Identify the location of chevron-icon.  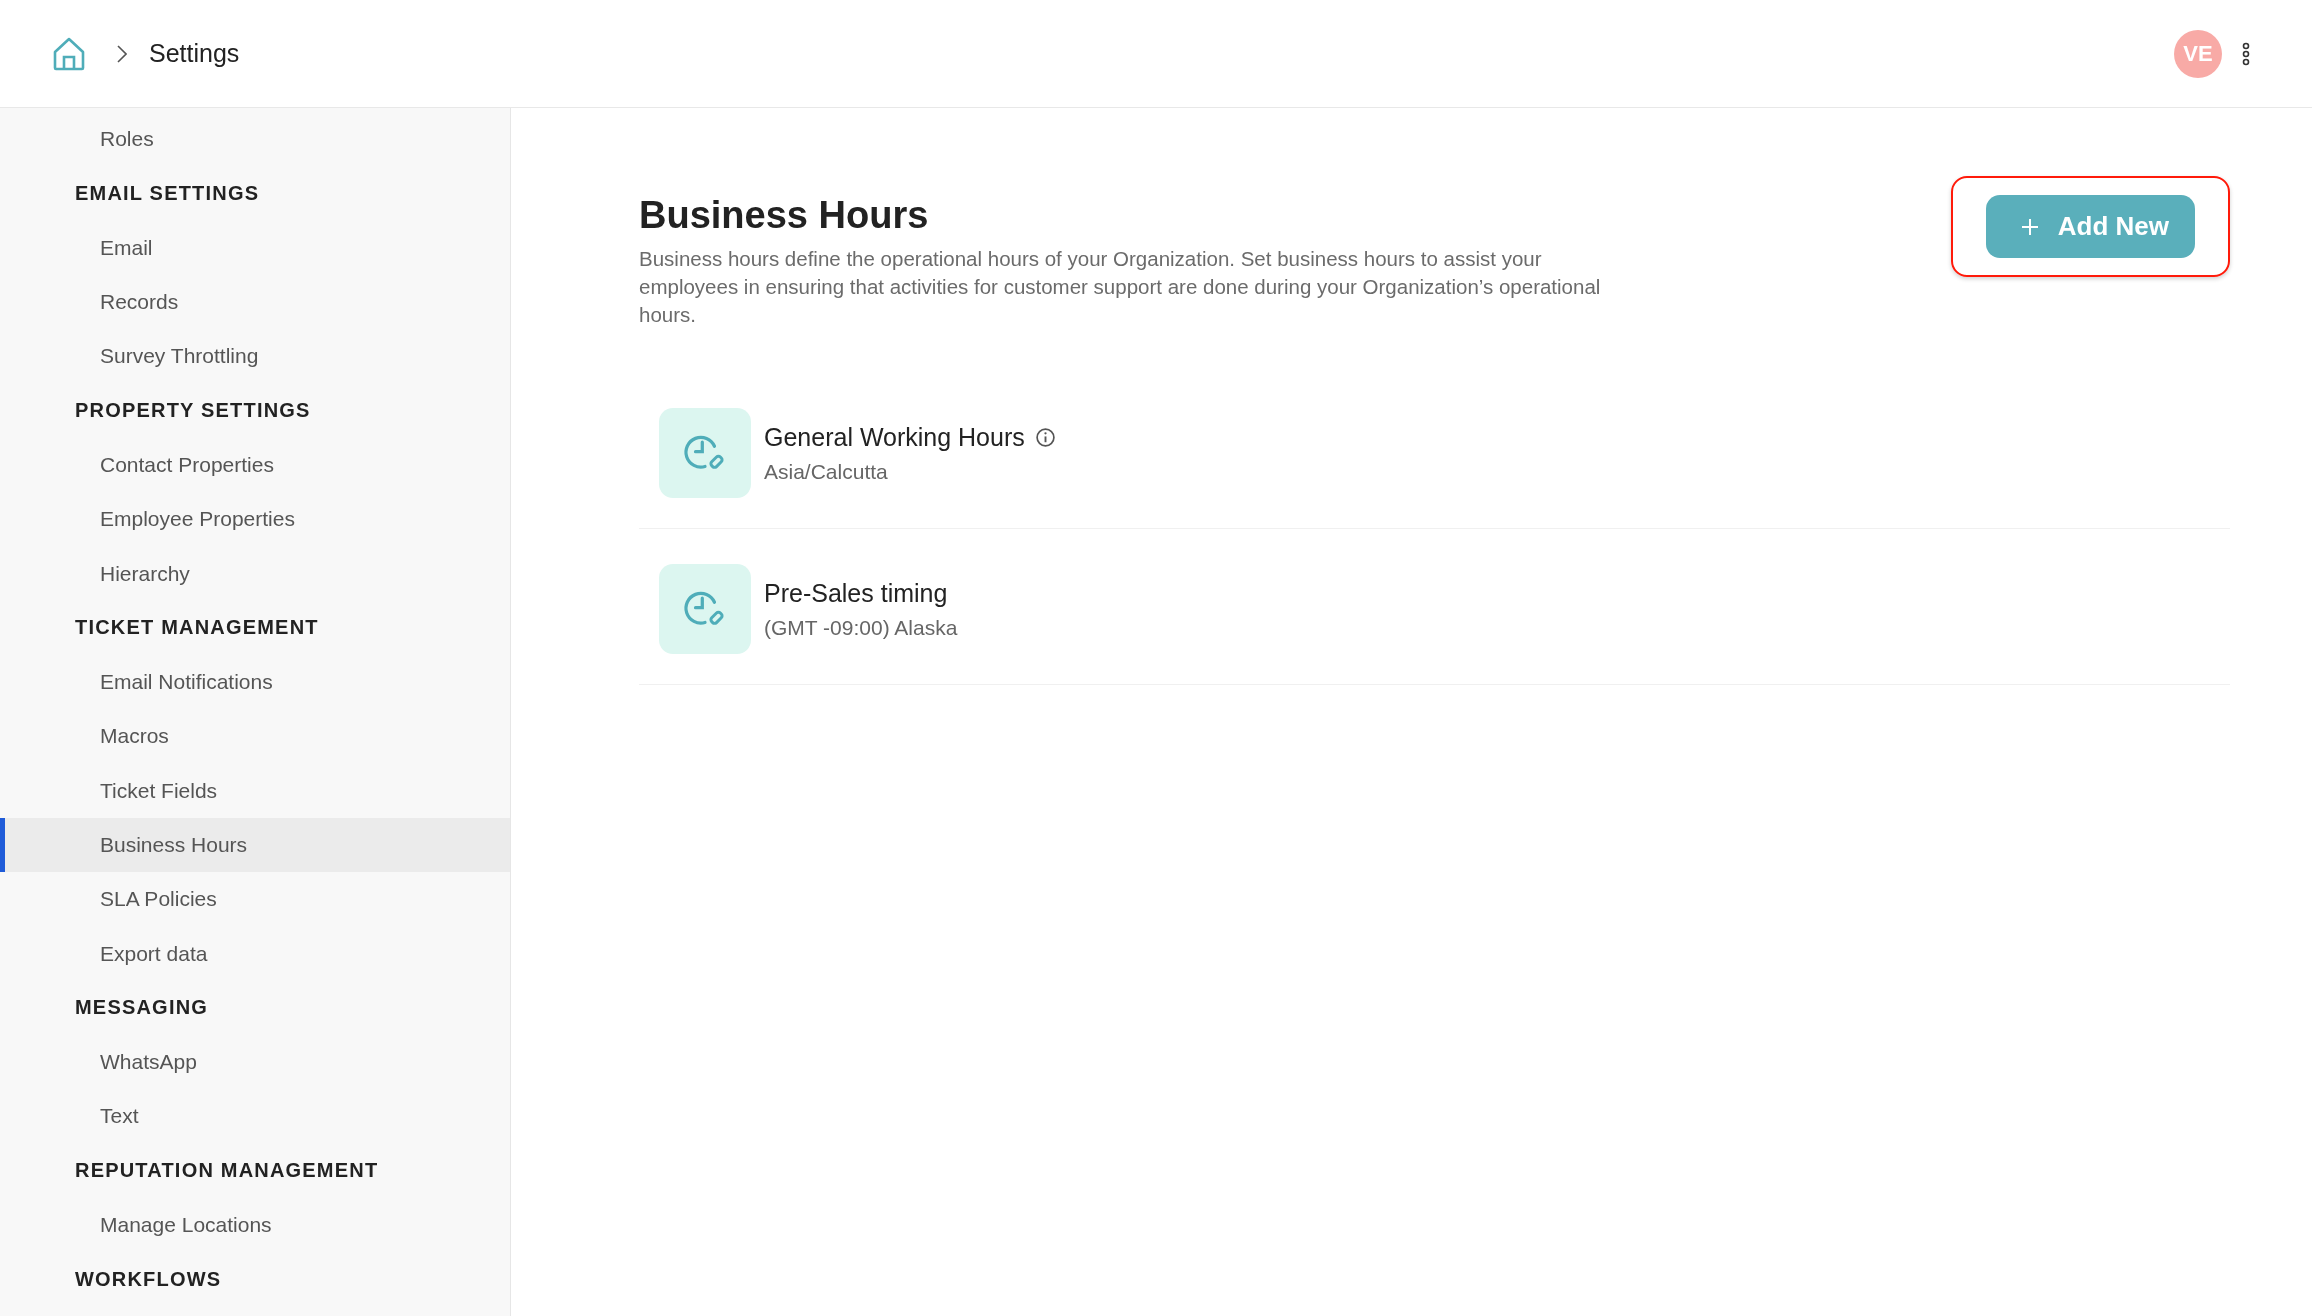
(122, 53).